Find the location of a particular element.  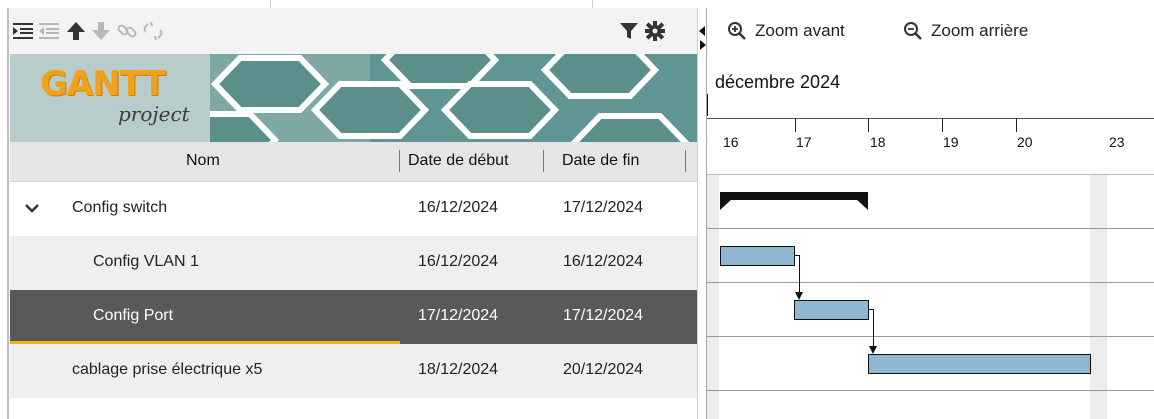

task-name: cablage prise électrique x5 is located at coordinates (167, 369).